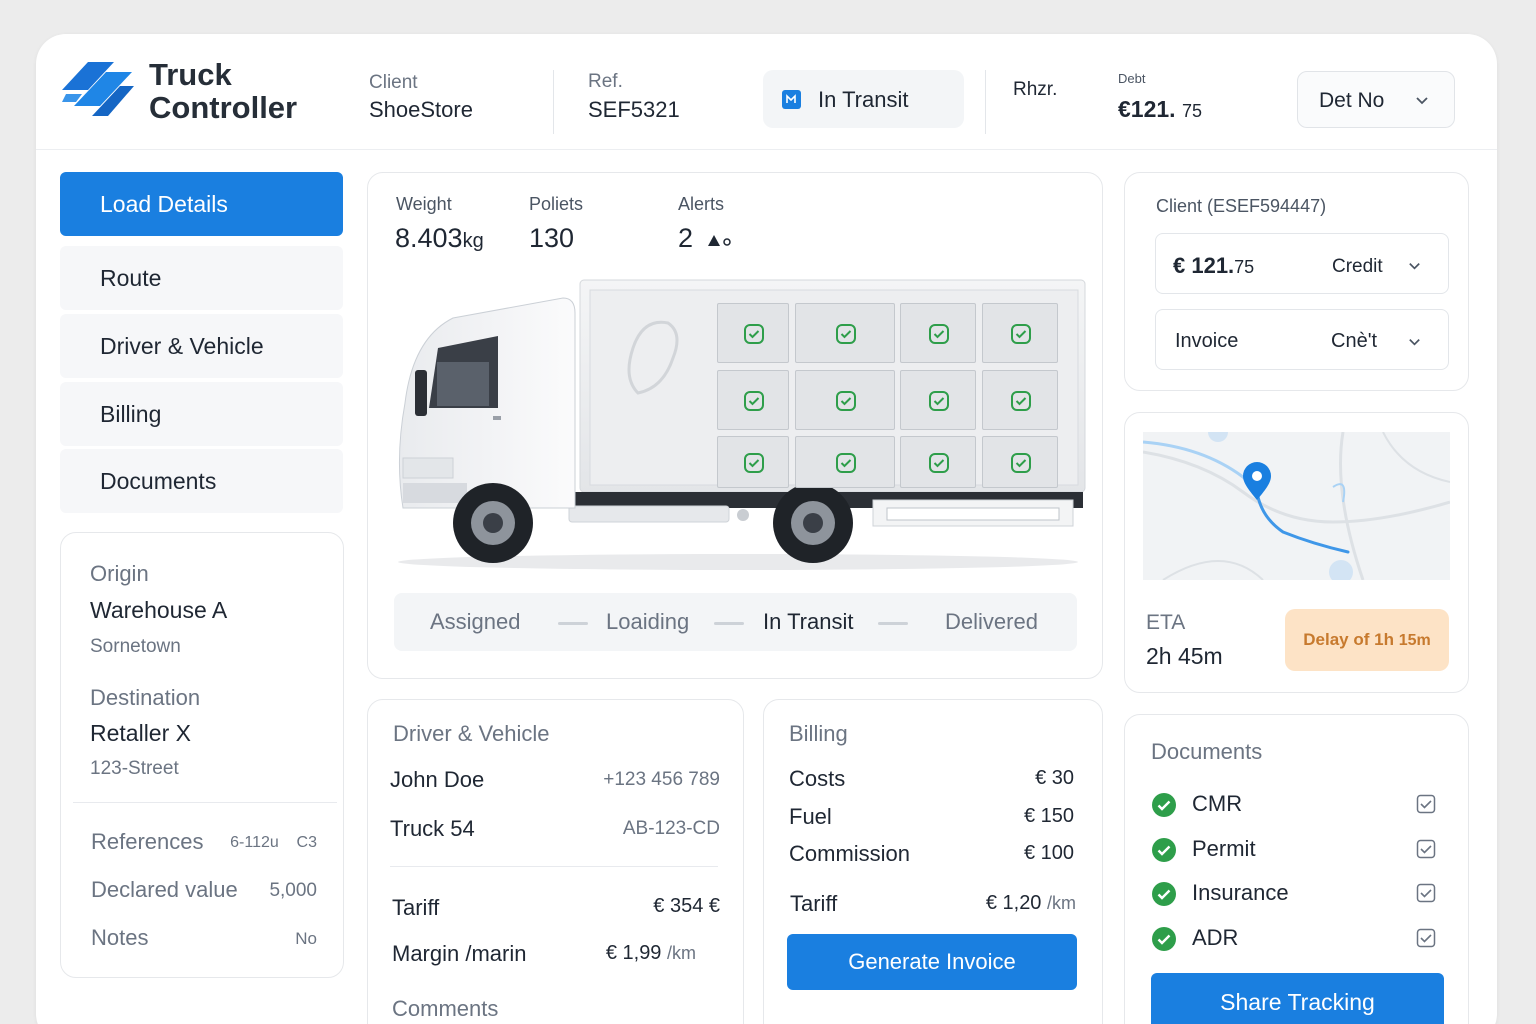 The height and width of the screenshot is (1024, 1536). What do you see at coordinates (818, 733) in the screenshot?
I see `billing-card-title: Billing` at bounding box center [818, 733].